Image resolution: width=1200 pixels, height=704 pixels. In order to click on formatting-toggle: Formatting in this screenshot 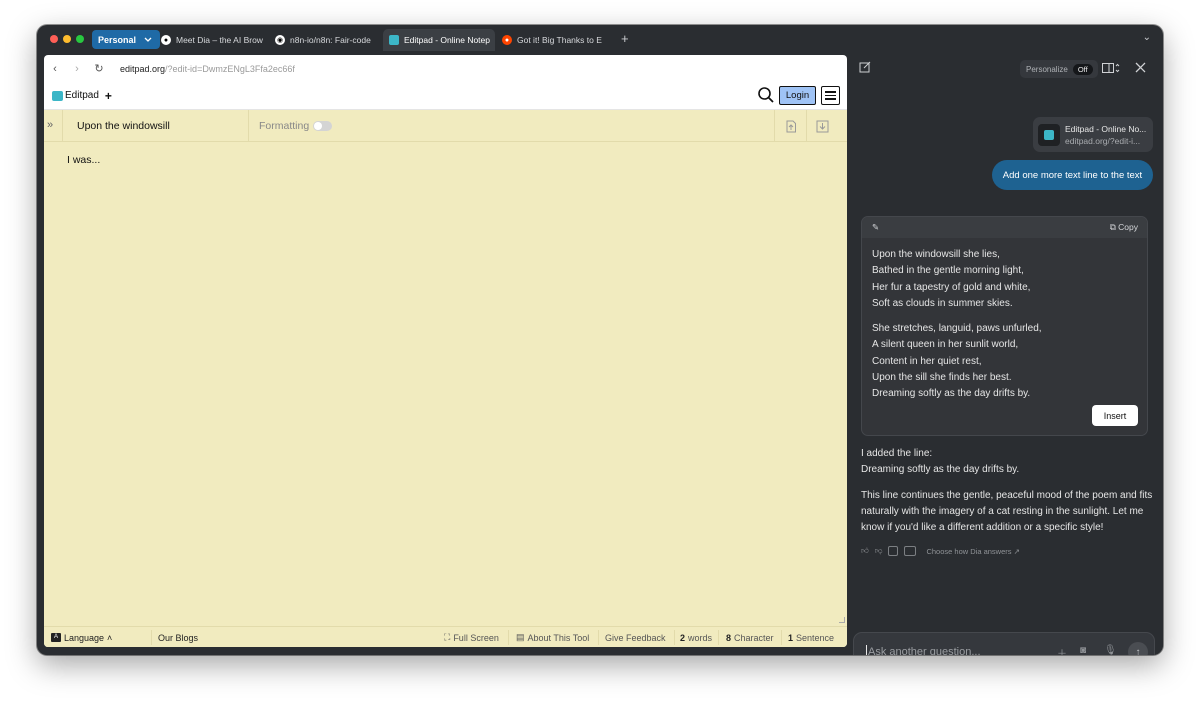, I will do `click(296, 126)`.